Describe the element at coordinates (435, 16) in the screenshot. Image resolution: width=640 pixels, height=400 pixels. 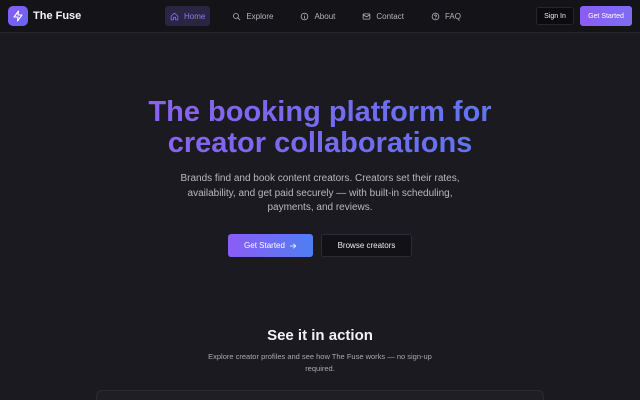
I see `help-circle-icon` at that location.